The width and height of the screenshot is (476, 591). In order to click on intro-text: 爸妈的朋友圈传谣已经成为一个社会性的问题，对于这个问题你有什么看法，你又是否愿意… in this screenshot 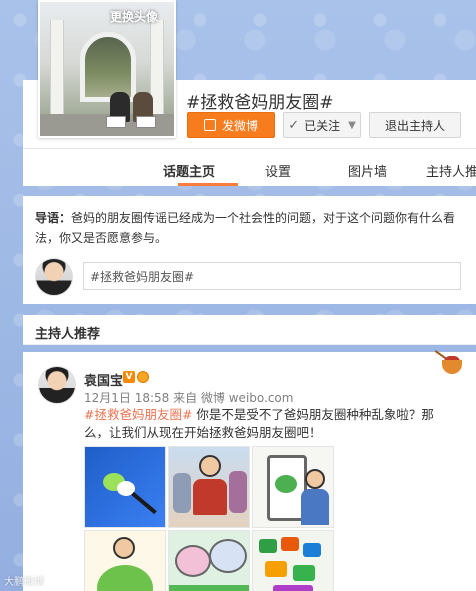, I will do `click(245, 228)`.